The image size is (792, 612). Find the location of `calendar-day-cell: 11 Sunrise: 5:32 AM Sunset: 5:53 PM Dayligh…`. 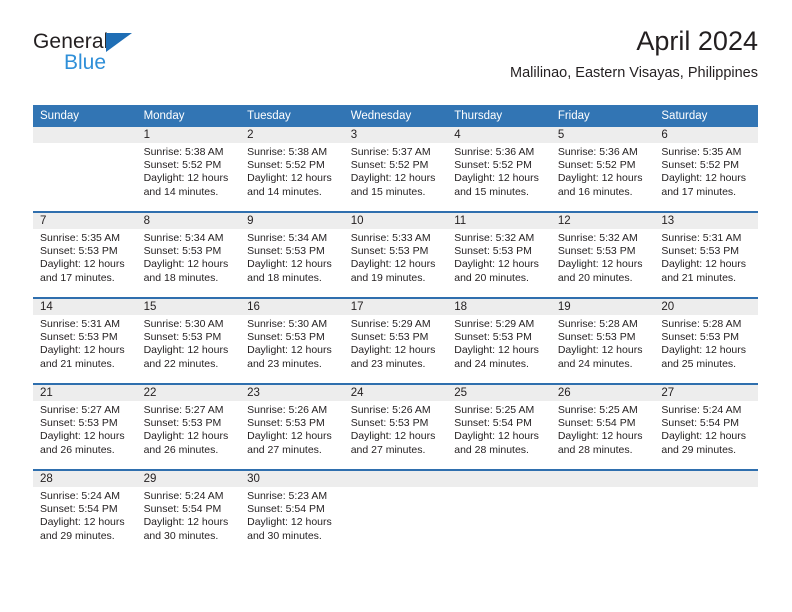

calendar-day-cell: 11 Sunrise: 5:32 AM Sunset: 5:53 PM Dayligh… is located at coordinates (499, 254).